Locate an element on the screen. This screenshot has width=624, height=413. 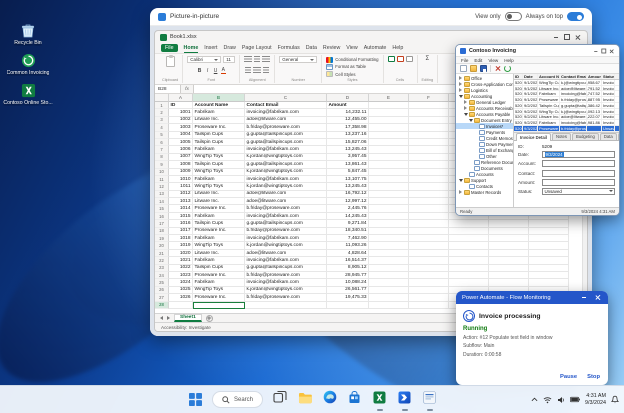
cell-E19 is located at coordinates (389, 239).